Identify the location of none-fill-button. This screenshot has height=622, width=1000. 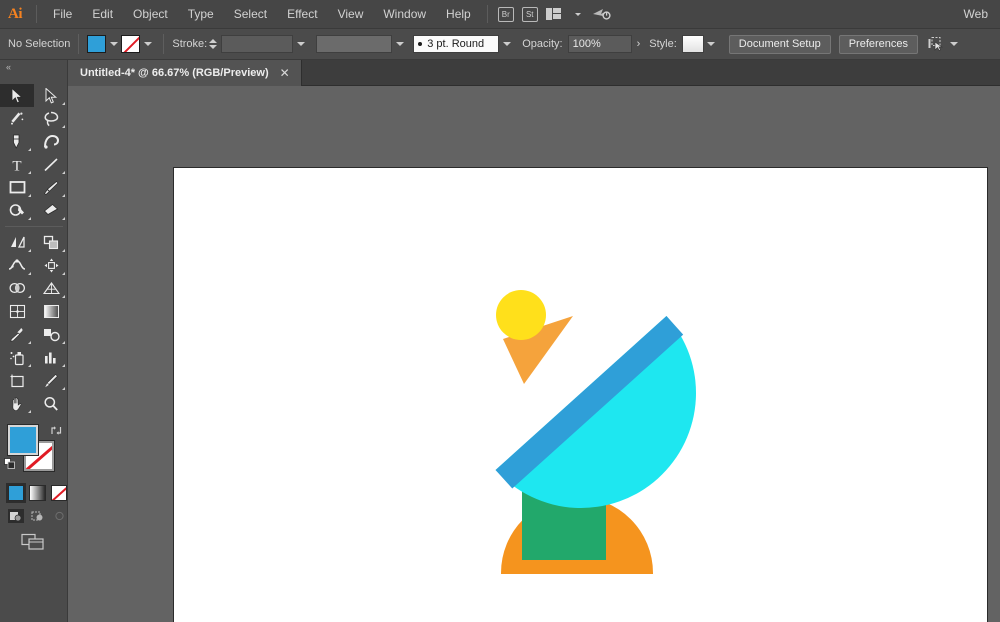
(58, 493).